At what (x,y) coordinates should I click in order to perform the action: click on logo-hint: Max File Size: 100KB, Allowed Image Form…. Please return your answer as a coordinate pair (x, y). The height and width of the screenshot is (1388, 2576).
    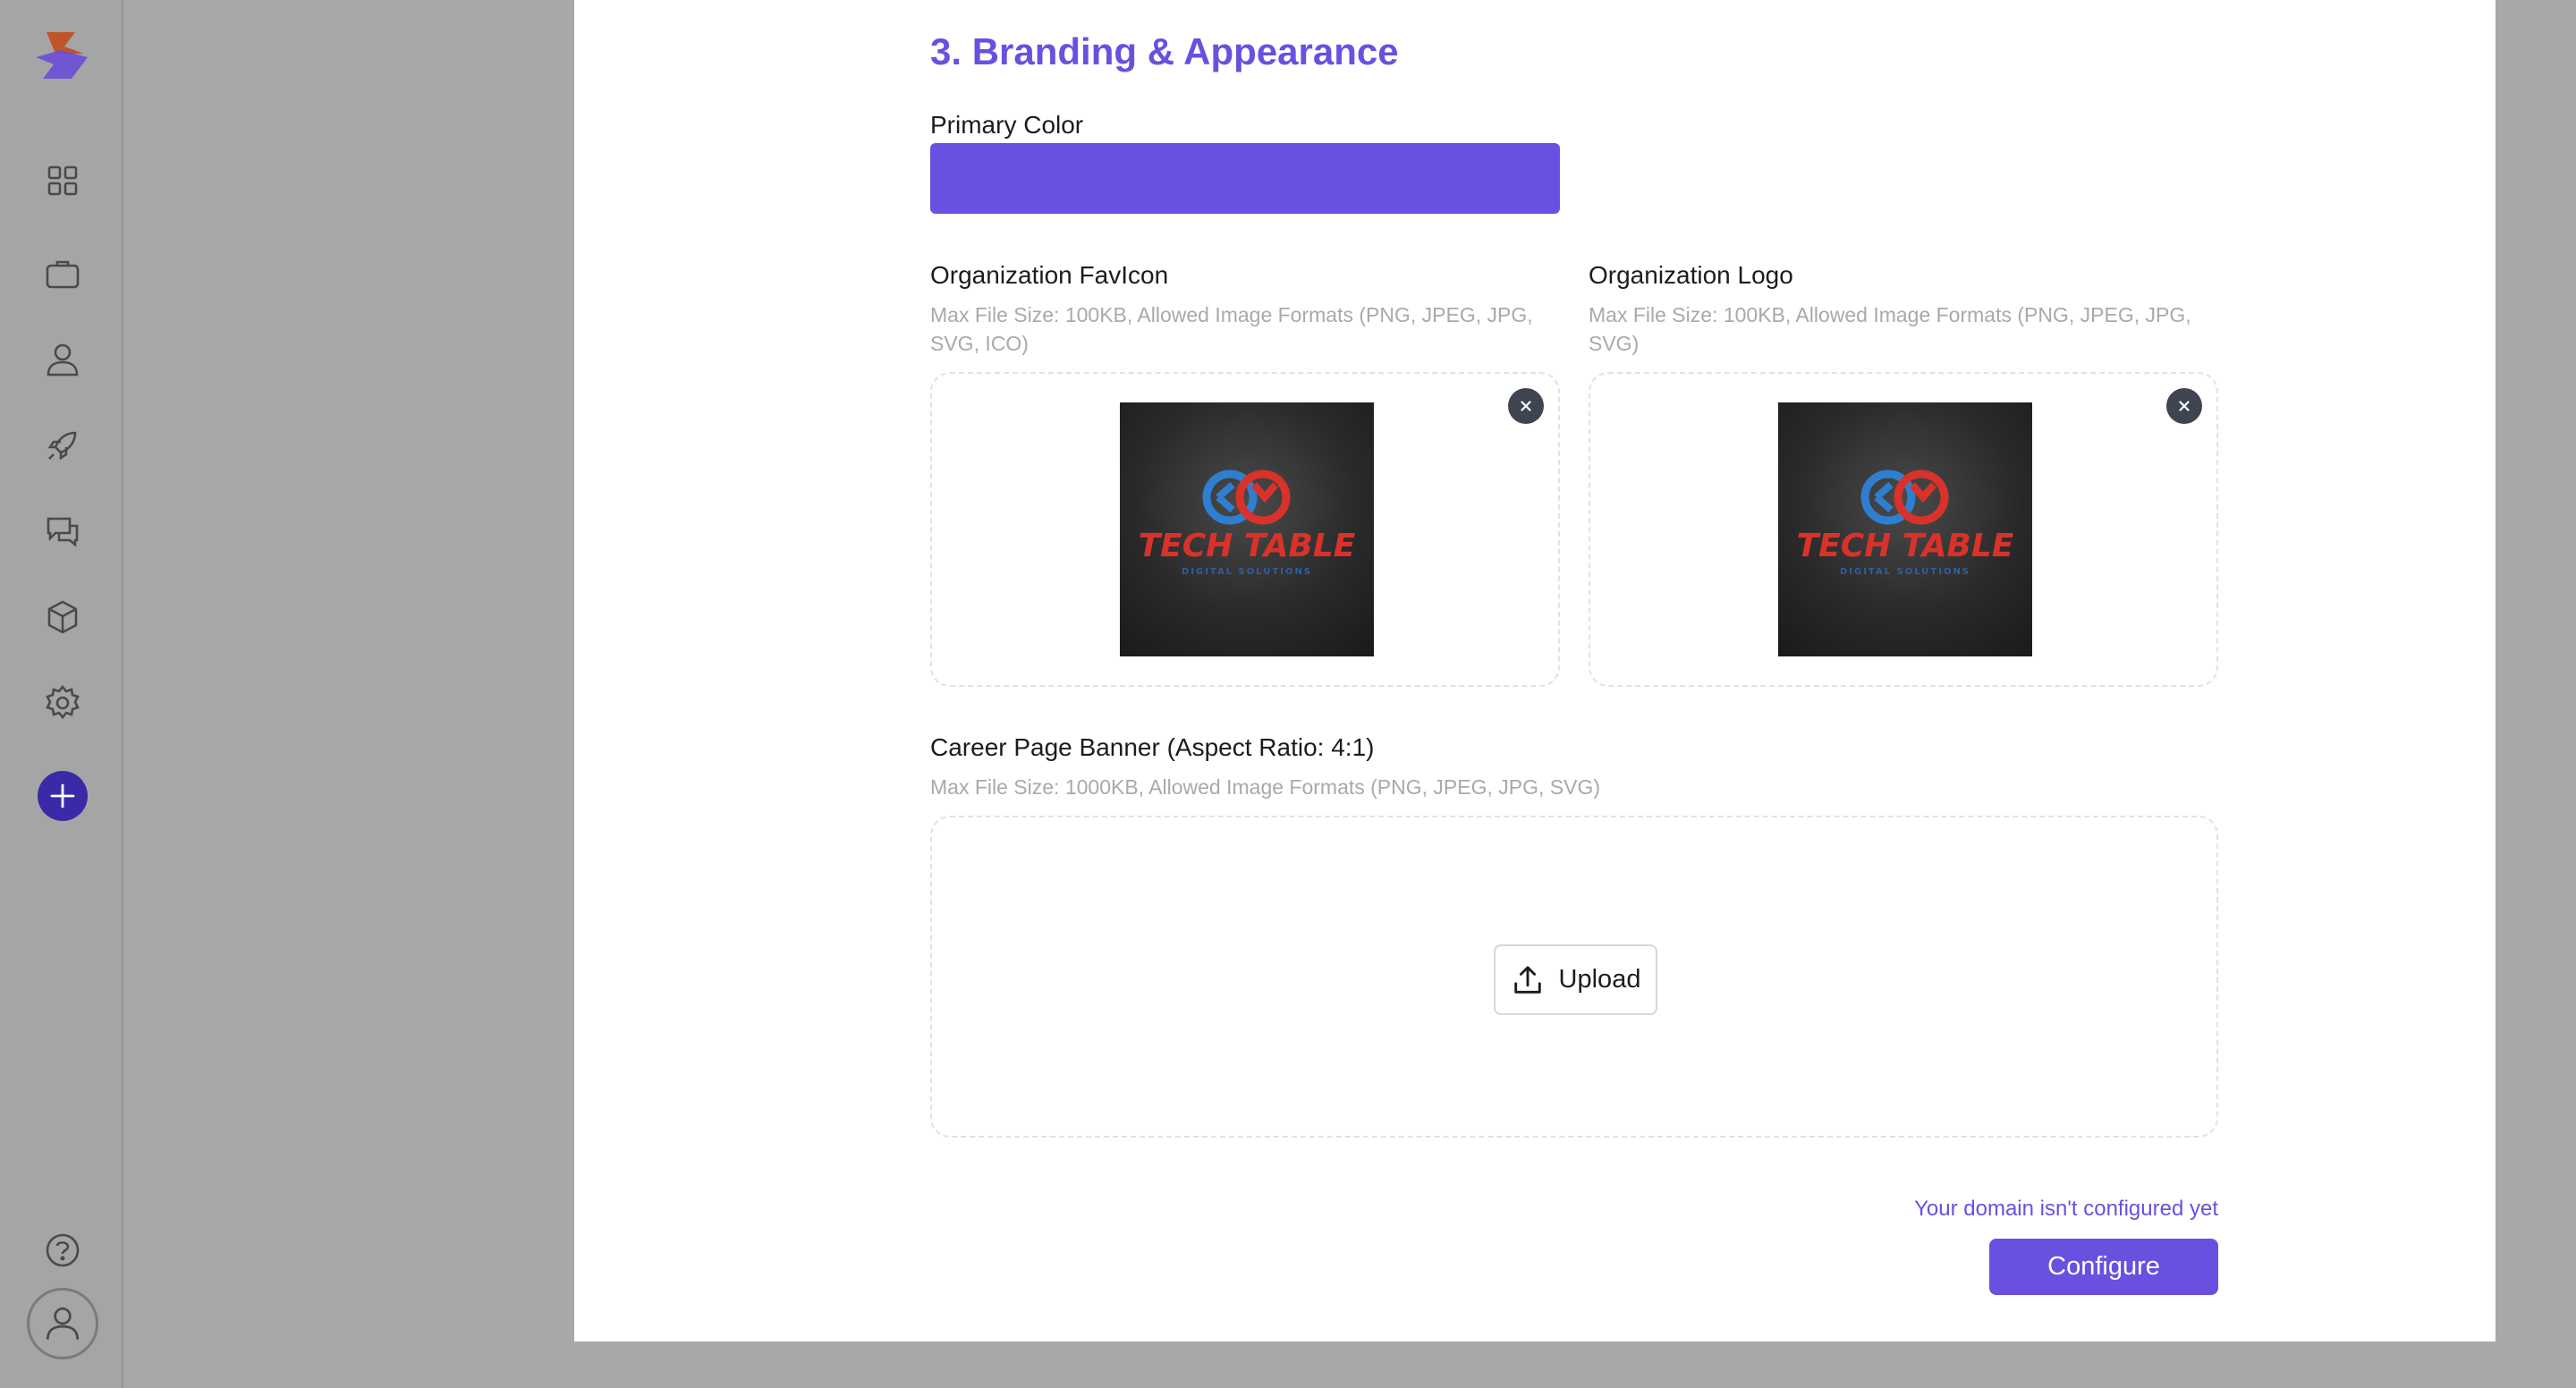
    Looking at the image, I should click on (1890, 329).